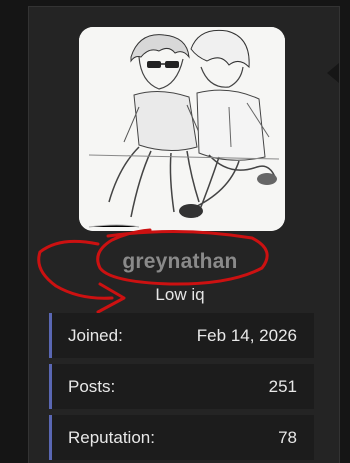 This screenshot has width=350, height=463. What do you see at coordinates (181, 335) in the screenshot?
I see `stat-row-joined: Joined: Feb 14, 2026` at bounding box center [181, 335].